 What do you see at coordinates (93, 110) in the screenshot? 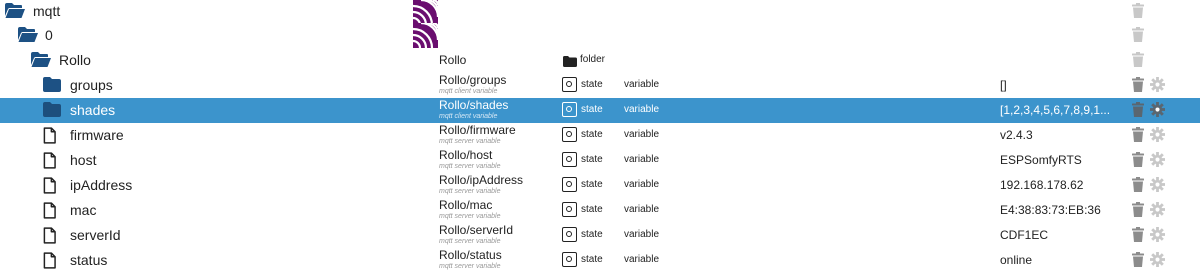
I see `tree-item-name: shades` at bounding box center [93, 110].